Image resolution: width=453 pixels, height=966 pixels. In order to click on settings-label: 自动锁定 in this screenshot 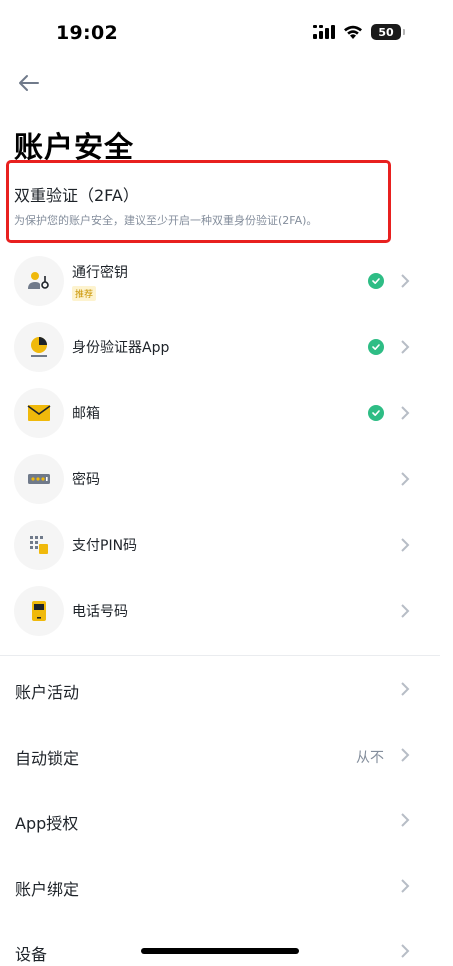, I will do `click(47, 758)`.